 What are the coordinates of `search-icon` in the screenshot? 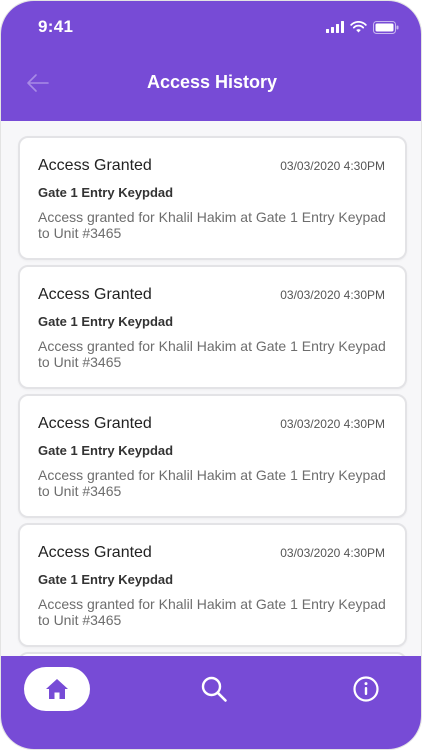 It's located at (214, 689).